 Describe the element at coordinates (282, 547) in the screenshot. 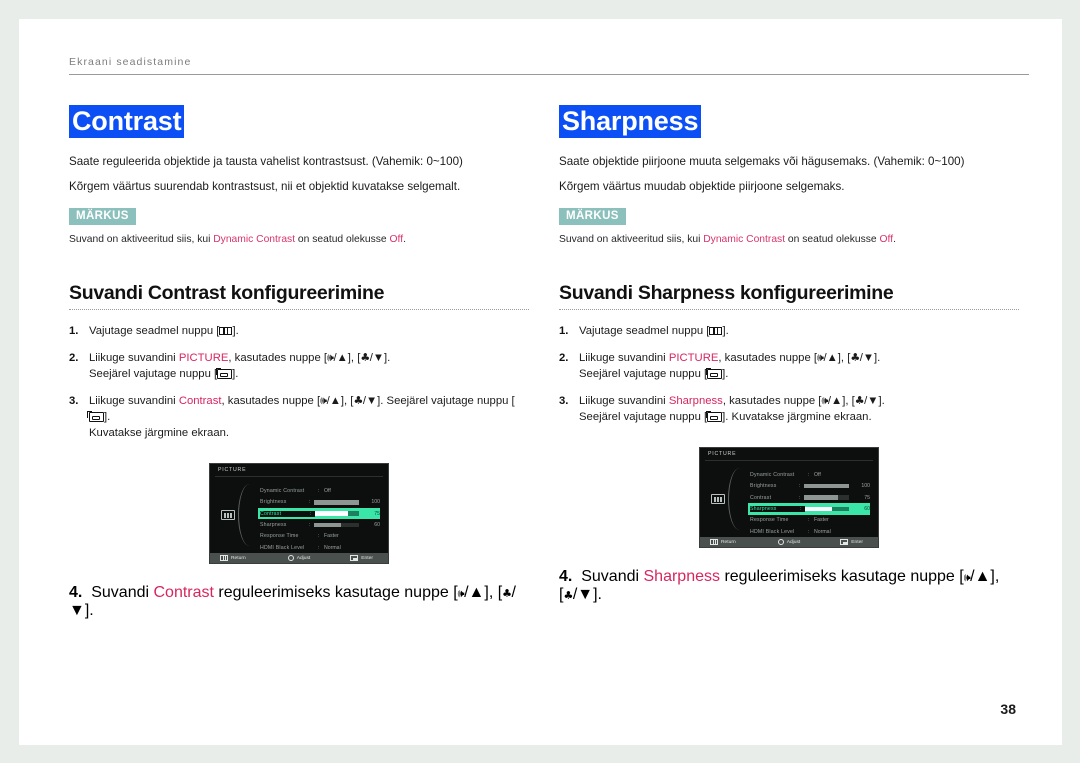

I see `osd-row-label: HDMI Black Level` at that location.